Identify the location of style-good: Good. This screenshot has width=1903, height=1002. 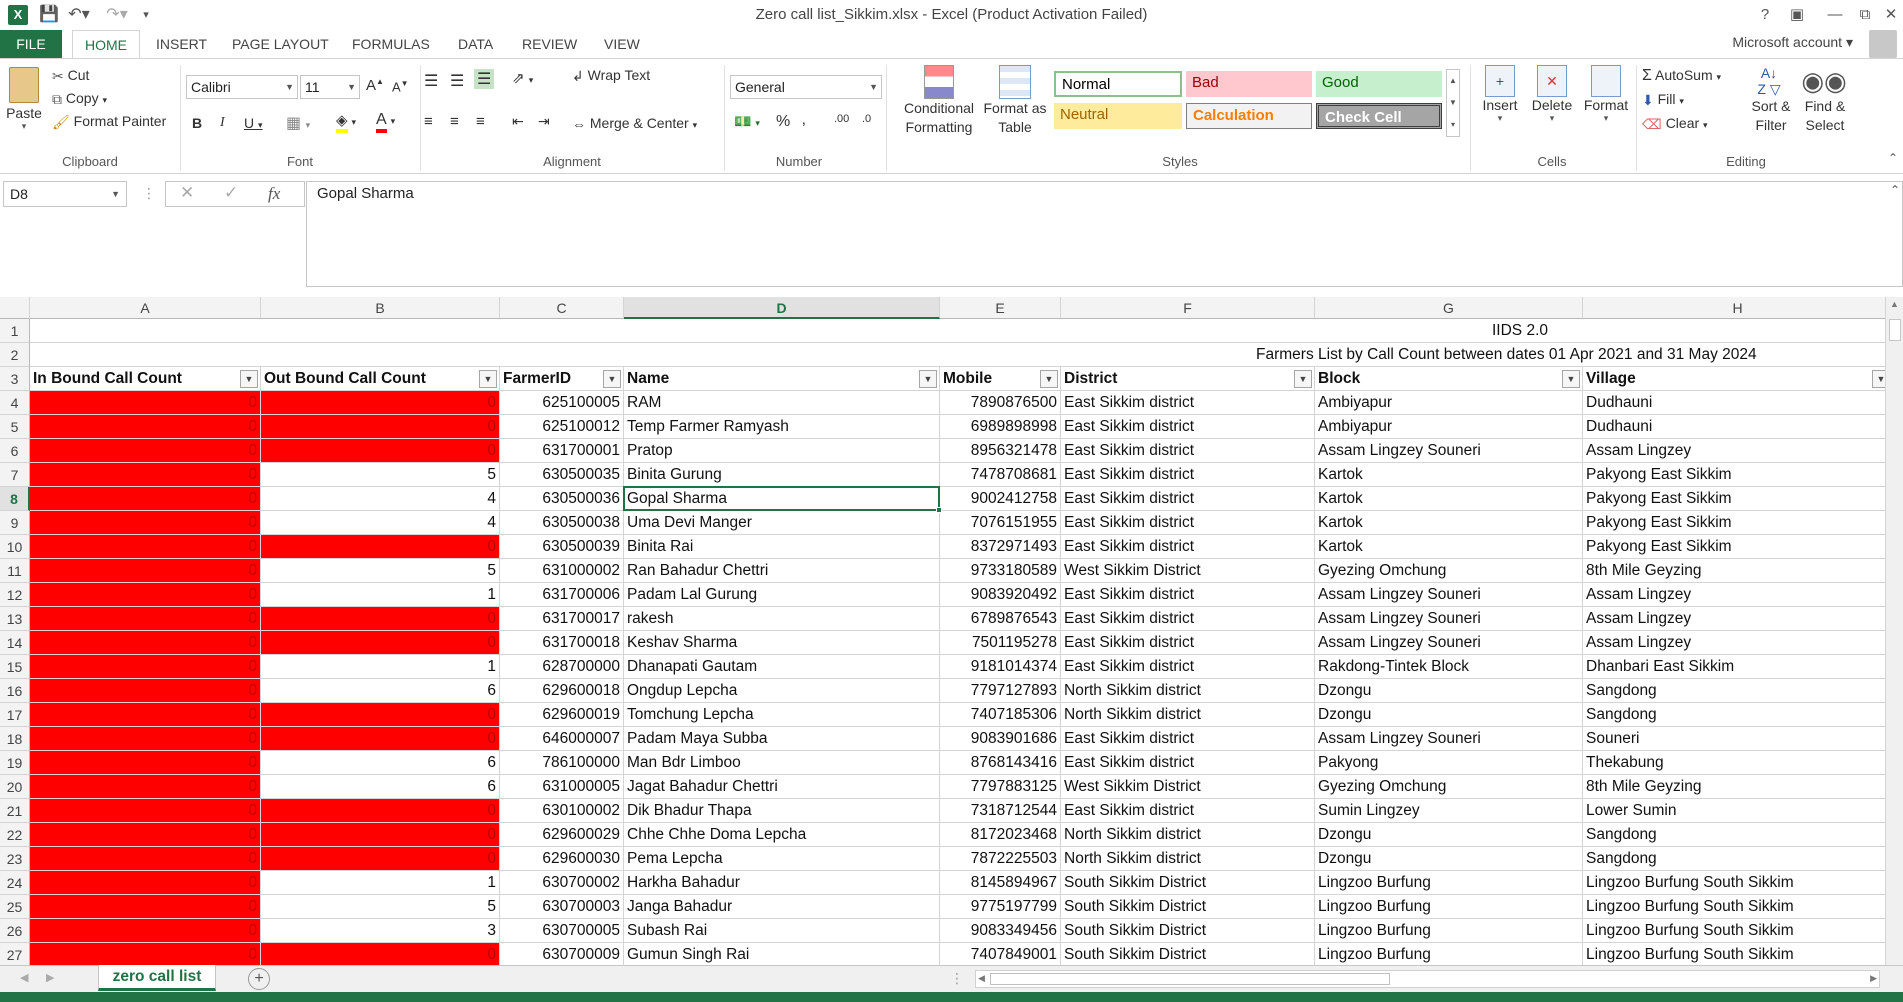
(1379, 84).